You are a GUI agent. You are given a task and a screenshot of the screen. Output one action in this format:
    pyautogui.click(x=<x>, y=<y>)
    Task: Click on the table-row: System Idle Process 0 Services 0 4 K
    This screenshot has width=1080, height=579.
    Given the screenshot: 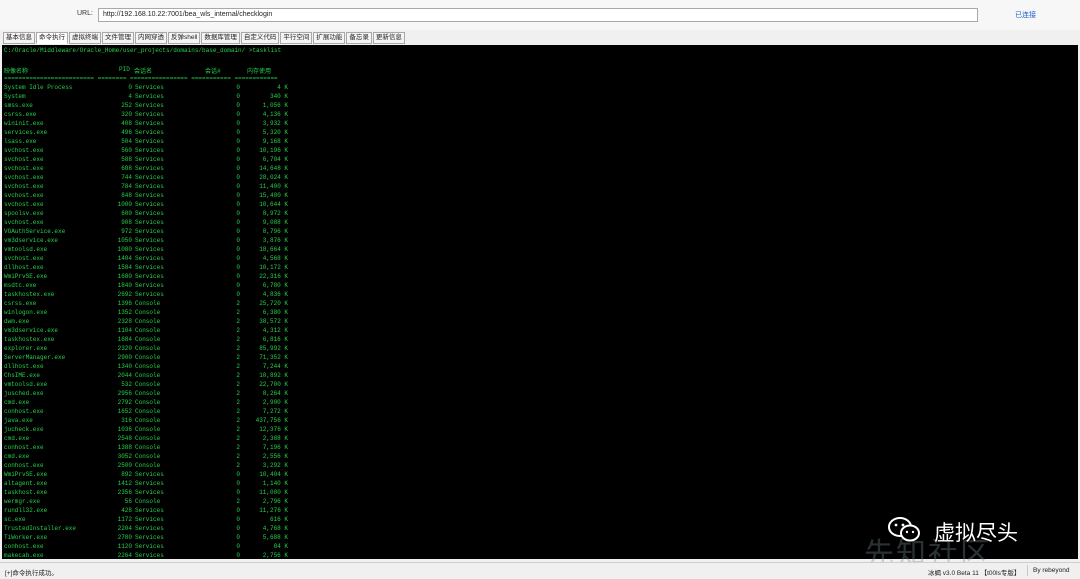 What is the action you would take?
    pyautogui.click(x=162, y=87)
    